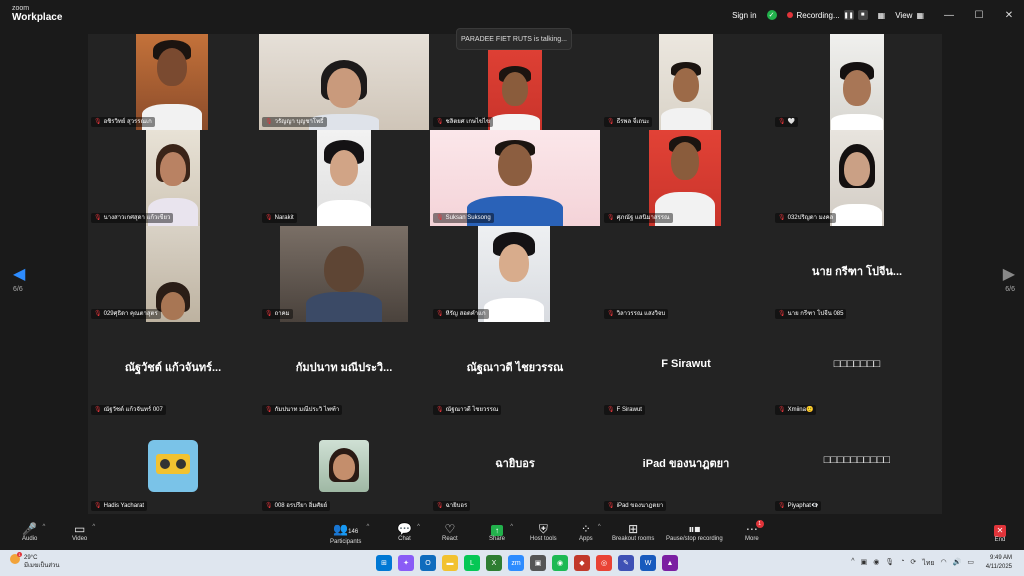 This screenshot has width=1024, height=576. What do you see at coordinates (857, 274) in the screenshot?
I see `participant-tile: นาย กรีฑา โปจีน... 🎙 นาย กรีฑา โปจีน 085` at bounding box center [857, 274].